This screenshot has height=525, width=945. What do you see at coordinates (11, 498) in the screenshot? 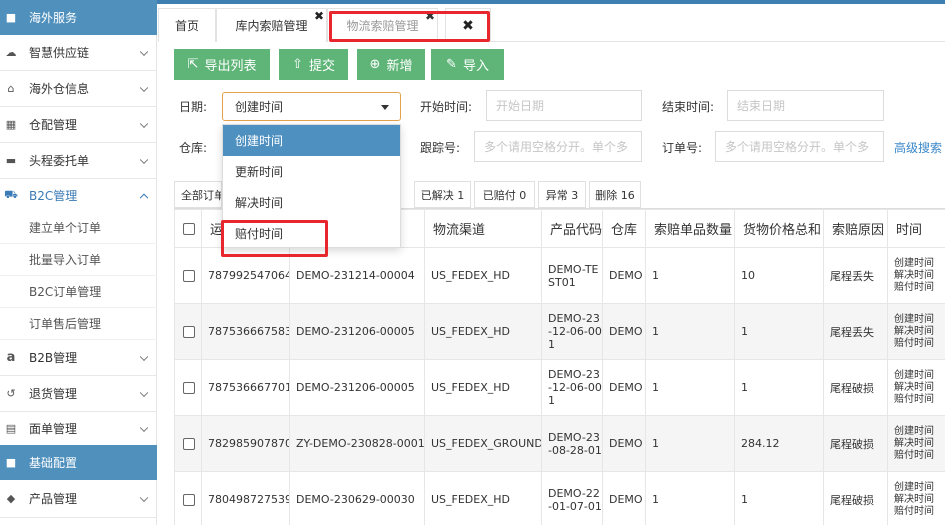
I see `tag-icon: ◆` at bounding box center [11, 498].